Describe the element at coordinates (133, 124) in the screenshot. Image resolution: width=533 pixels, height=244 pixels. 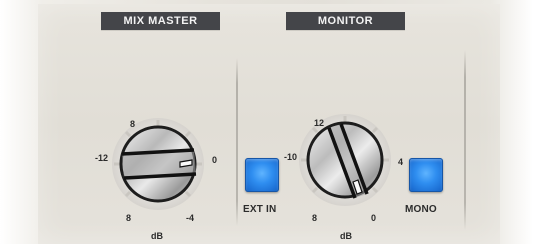
I see `mix-master-scale-top: 8` at that location.